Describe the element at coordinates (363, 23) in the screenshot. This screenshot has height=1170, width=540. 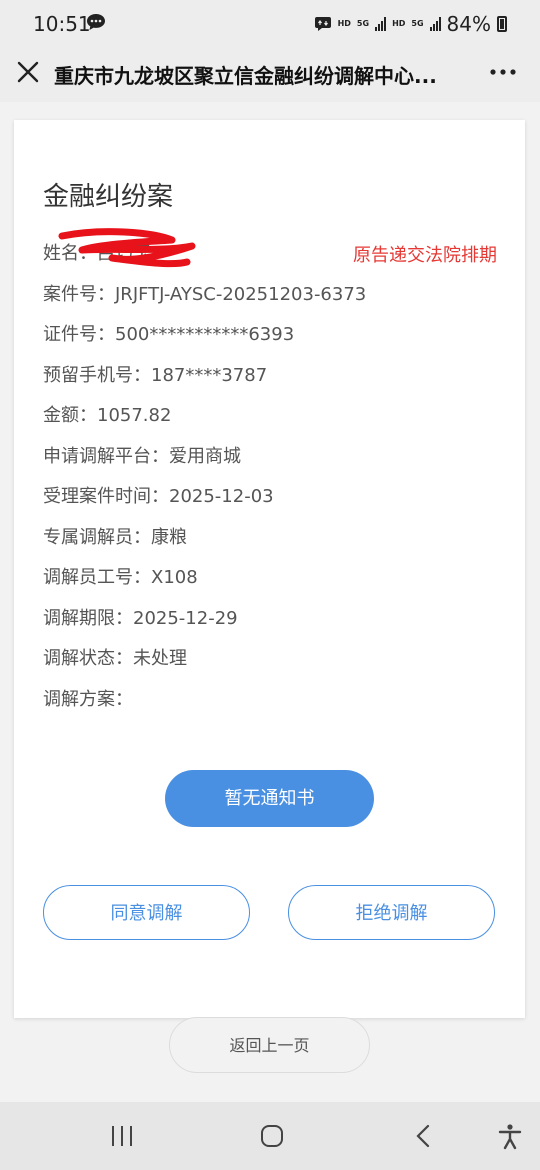
I see `5g-label-1: 5G` at that location.